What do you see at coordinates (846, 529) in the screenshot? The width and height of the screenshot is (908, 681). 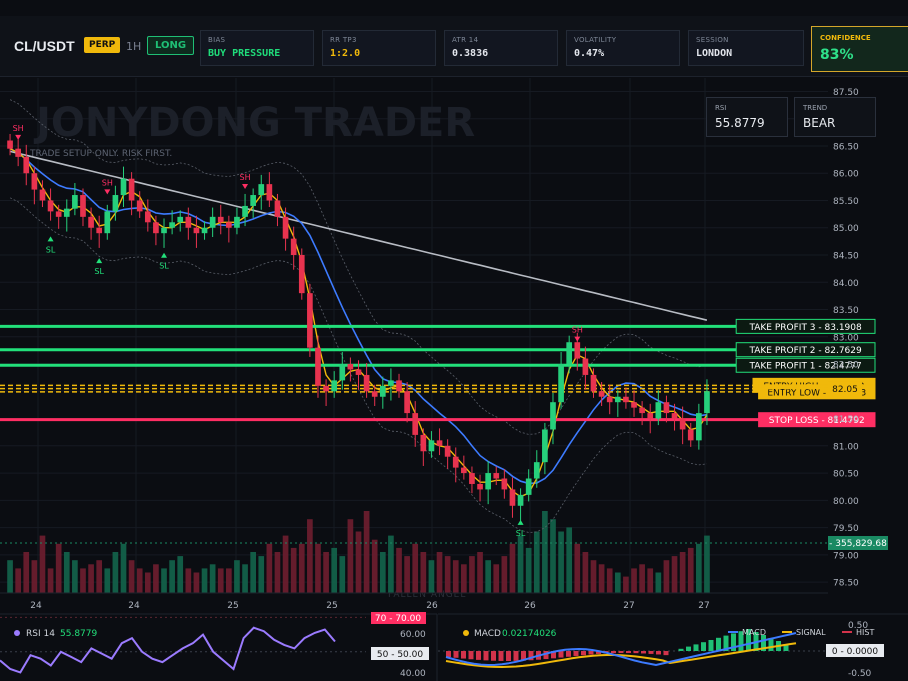 I see `price-tick: 79.50` at bounding box center [846, 529].